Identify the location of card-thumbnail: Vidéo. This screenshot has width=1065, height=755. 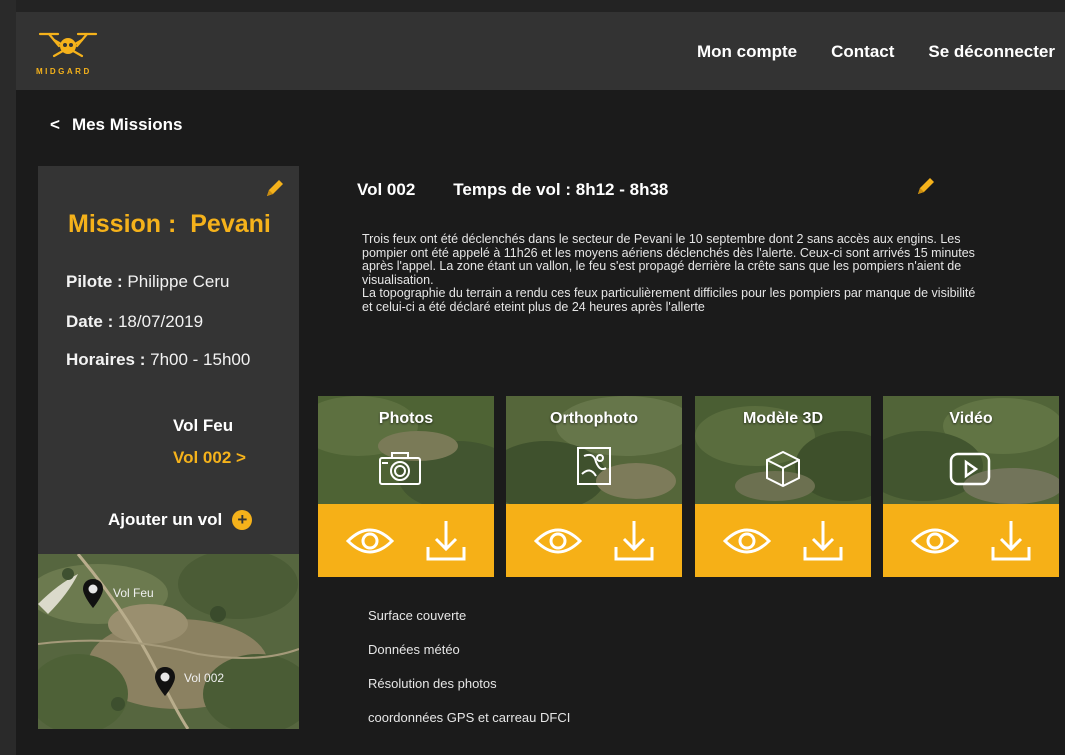
(971, 450).